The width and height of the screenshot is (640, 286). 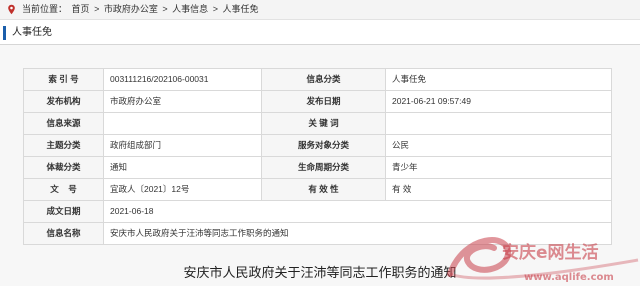 I want to click on table-row: 主题分类 政府组成部门 服务对象分类 公民, so click(x=317, y=145).